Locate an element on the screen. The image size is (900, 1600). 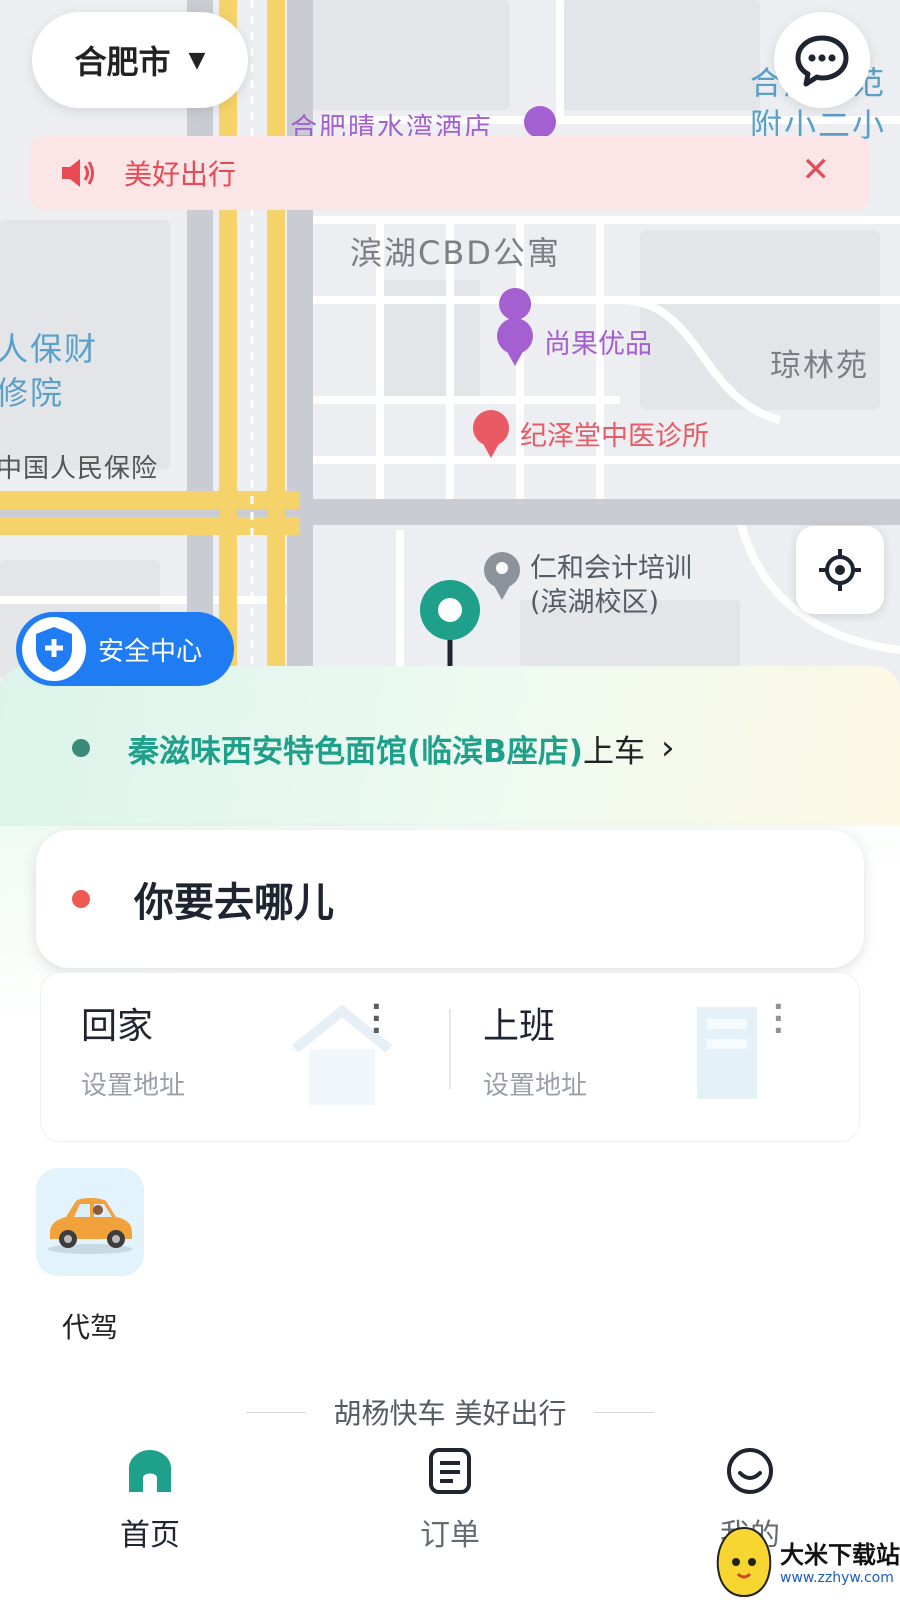
tab-orders: 订单 is located at coordinates (450, 1500).